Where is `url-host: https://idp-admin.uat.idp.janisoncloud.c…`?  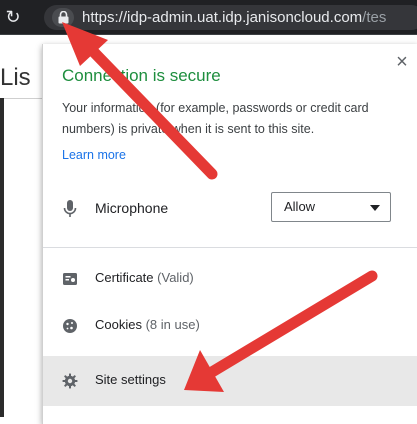
url-host: https://idp-admin.uat.idp.janisoncloud.c… is located at coordinates (222, 17).